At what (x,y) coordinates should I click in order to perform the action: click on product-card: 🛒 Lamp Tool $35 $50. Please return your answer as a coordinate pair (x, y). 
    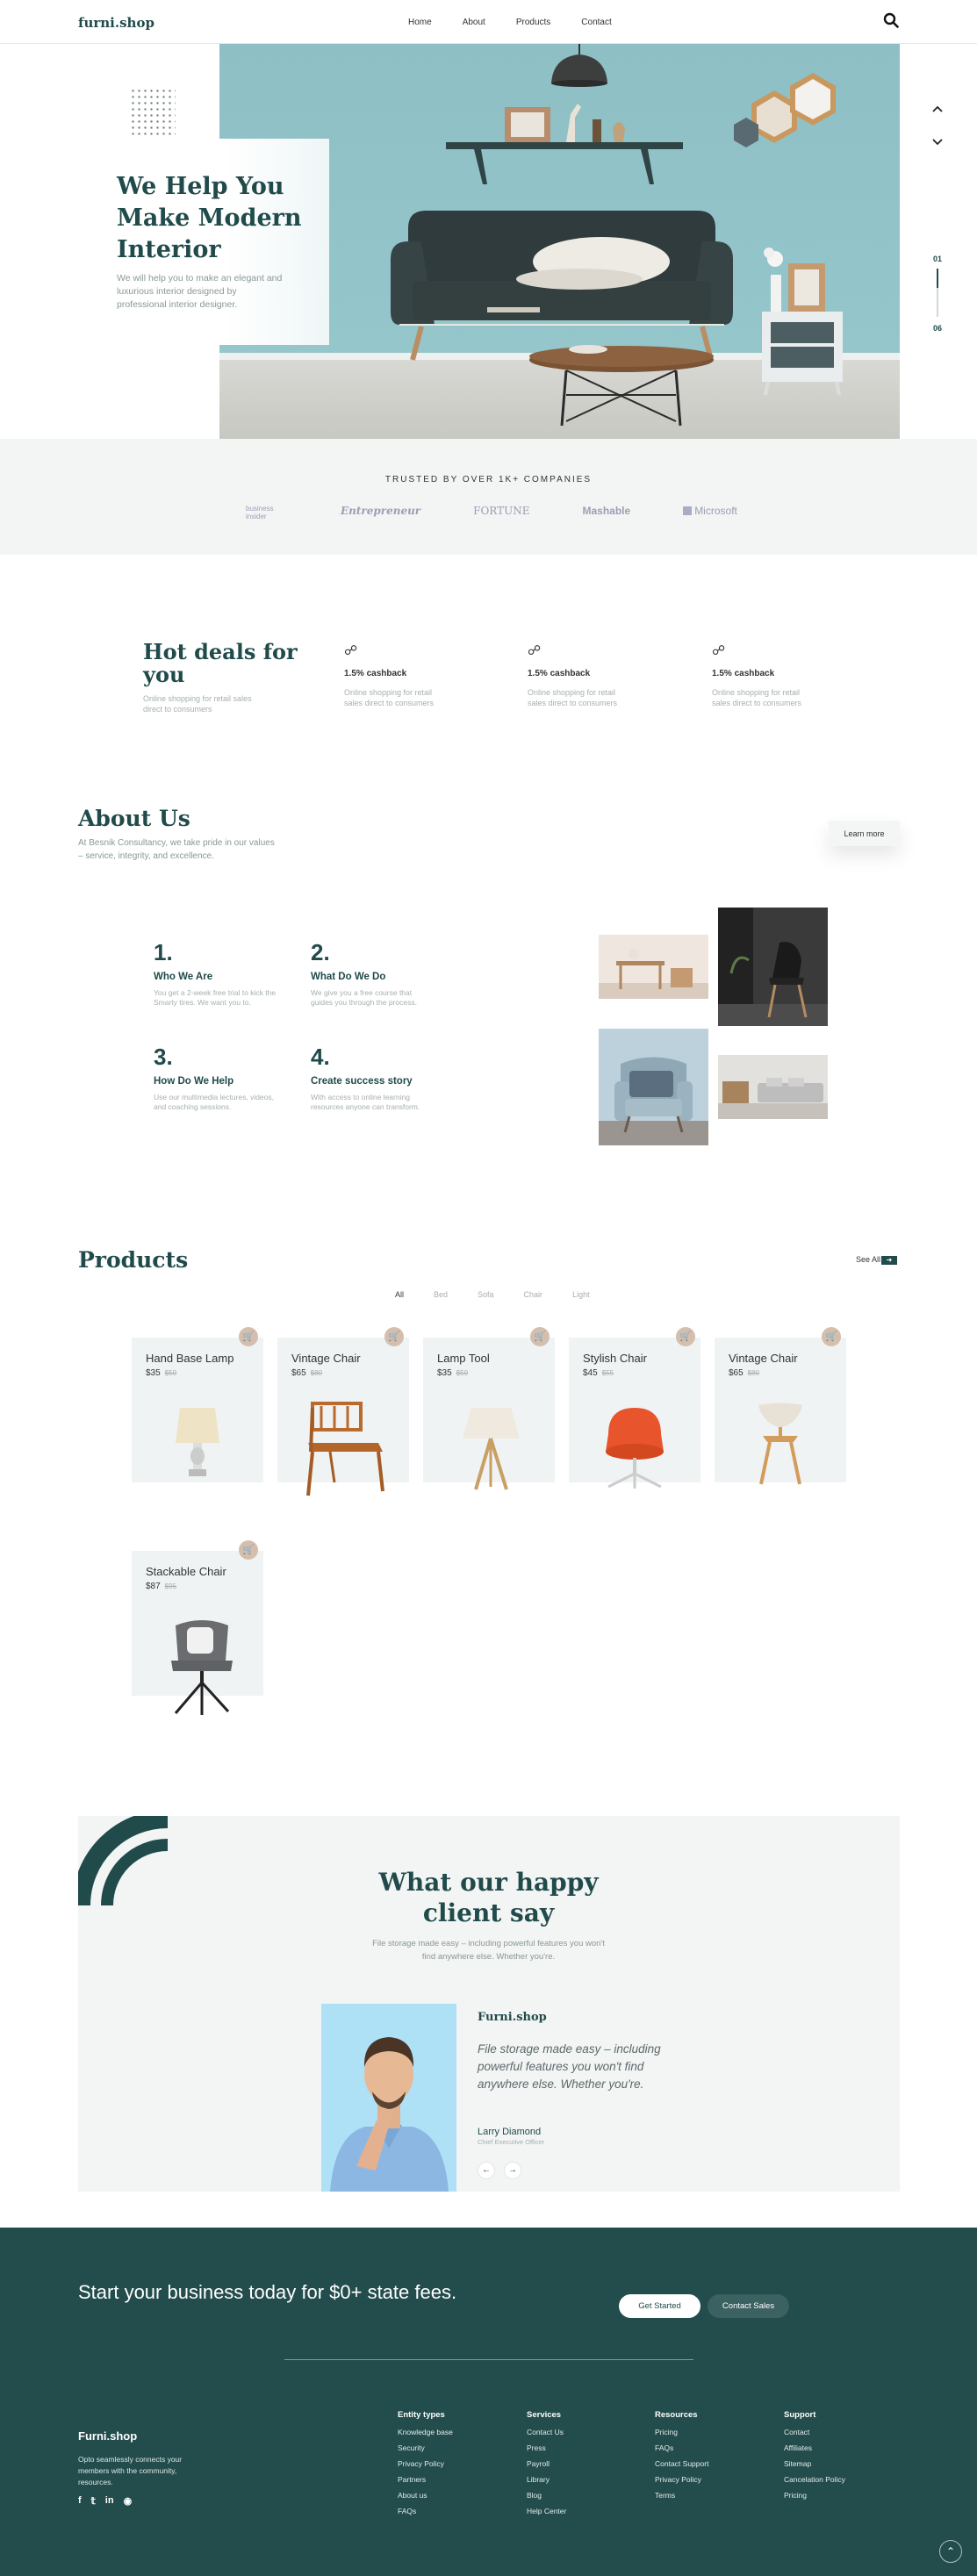
    Looking at the image, I should click on (489, 1409).